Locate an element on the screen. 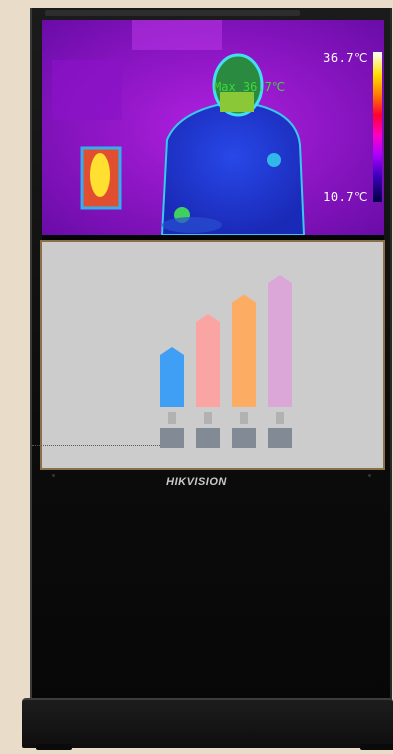 The image size is (393, 754). temperature-color-scale is located at coordinates (377, 127).